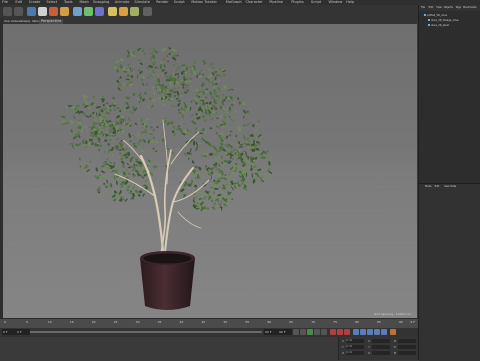 This screenshot has width=480, height=361. I want to click on go-to-end-icon, so click(324, 332).